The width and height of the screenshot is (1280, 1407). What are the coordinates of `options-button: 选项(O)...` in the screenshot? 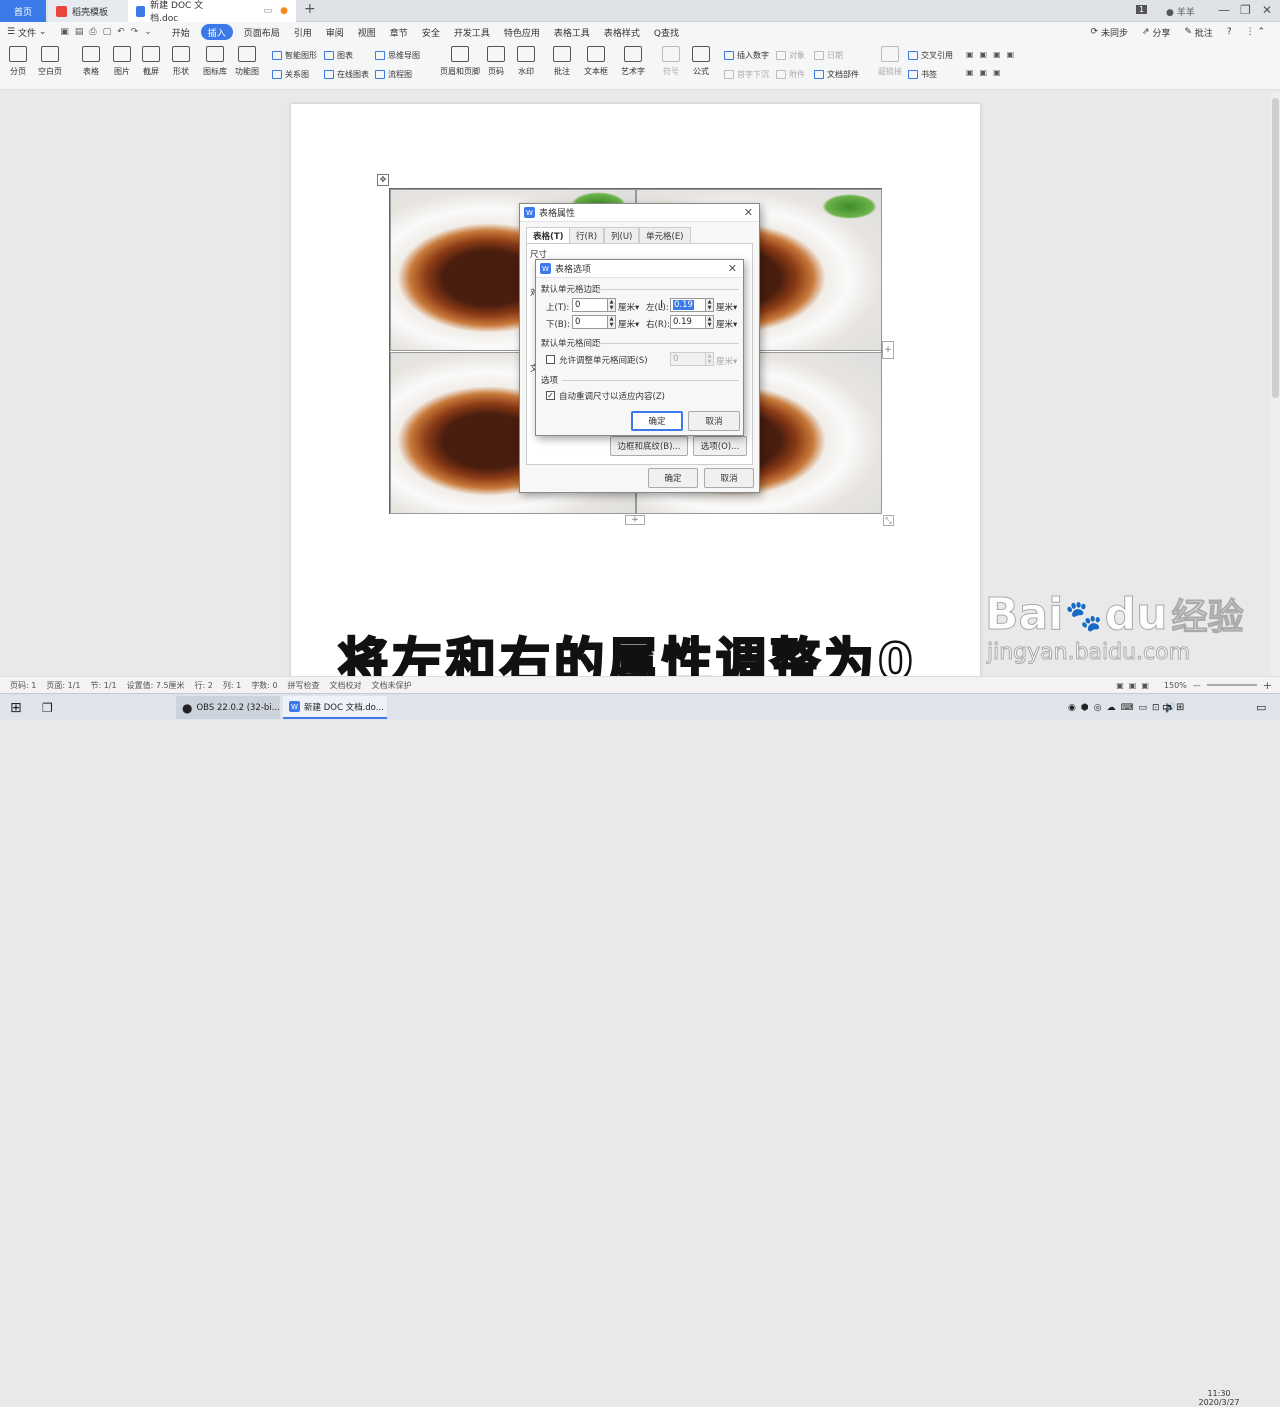 It's located at (720, 446).